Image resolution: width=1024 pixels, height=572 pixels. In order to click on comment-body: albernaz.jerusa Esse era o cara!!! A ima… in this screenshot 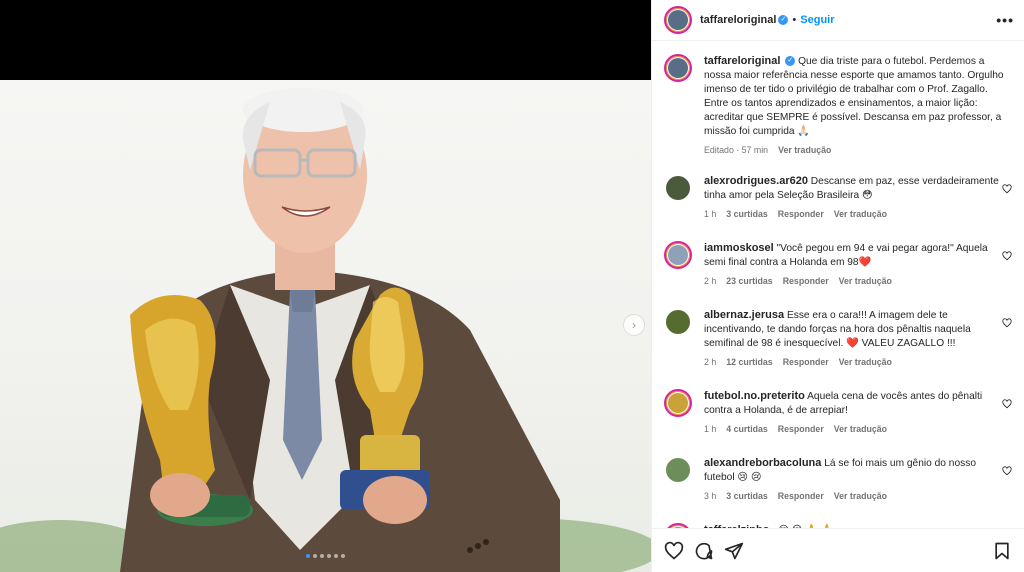, I will do `click(854, 329)`.